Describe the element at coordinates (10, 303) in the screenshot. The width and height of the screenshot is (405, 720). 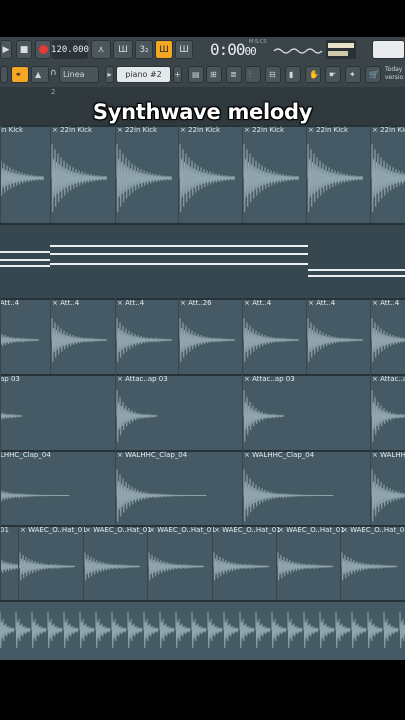
I see `clip-label: Att..4` at that location.